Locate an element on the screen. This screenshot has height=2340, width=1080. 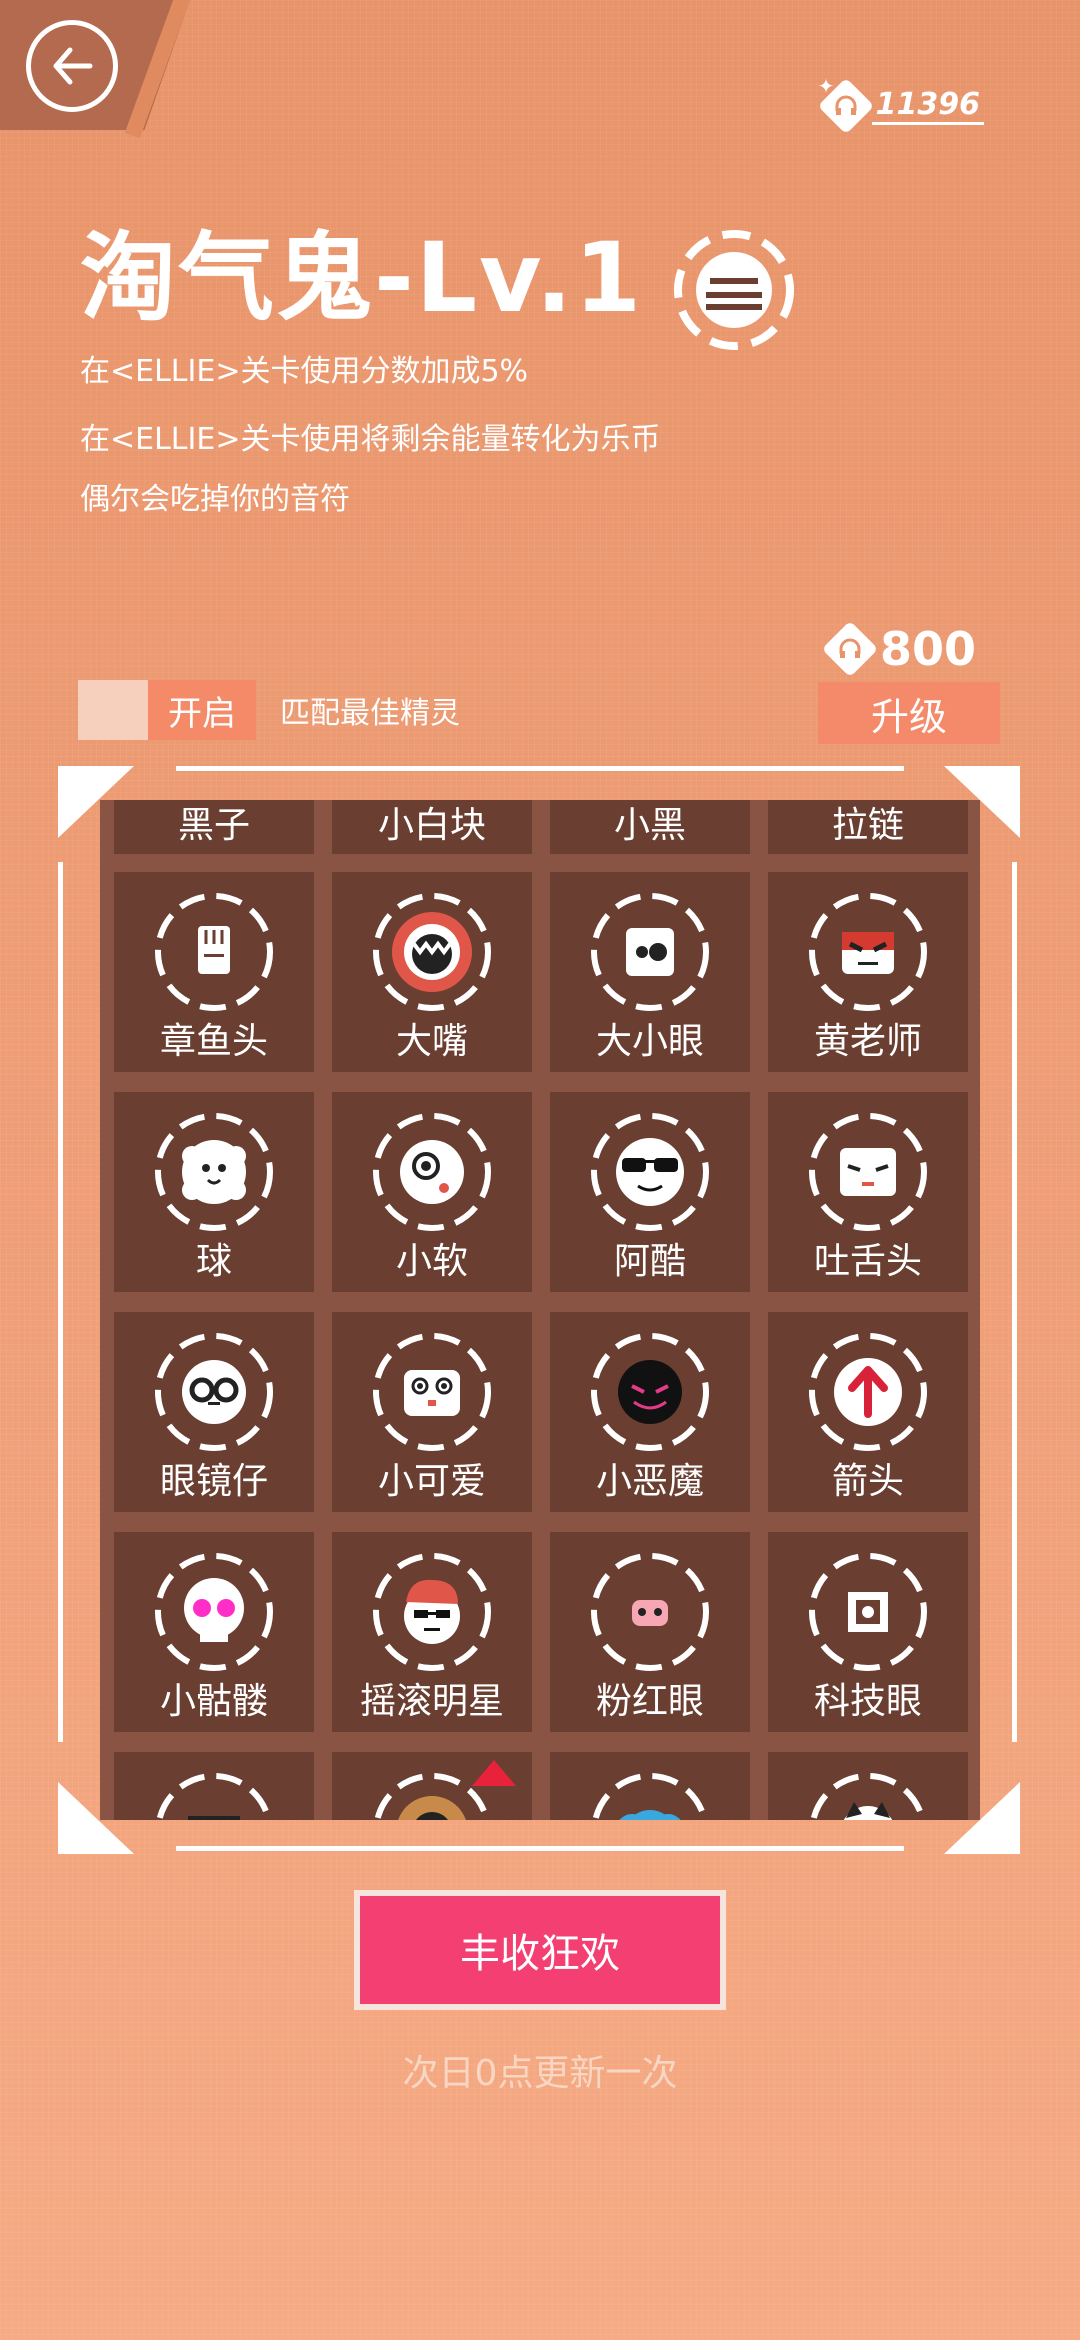
sprite-card: 粉红眼 is located at coordinates (650, 1632).